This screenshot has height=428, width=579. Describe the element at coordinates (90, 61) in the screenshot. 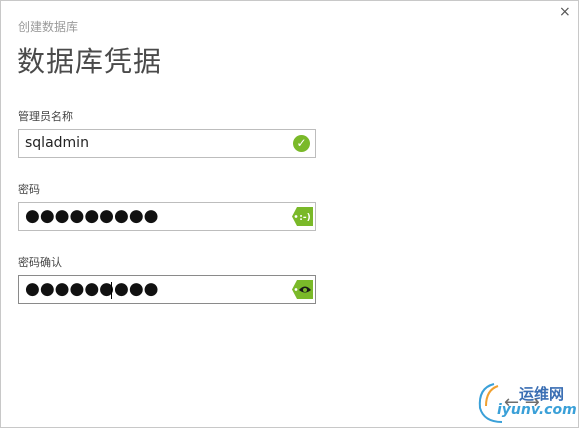

I see `page-title: 数据库凭据` at that location.